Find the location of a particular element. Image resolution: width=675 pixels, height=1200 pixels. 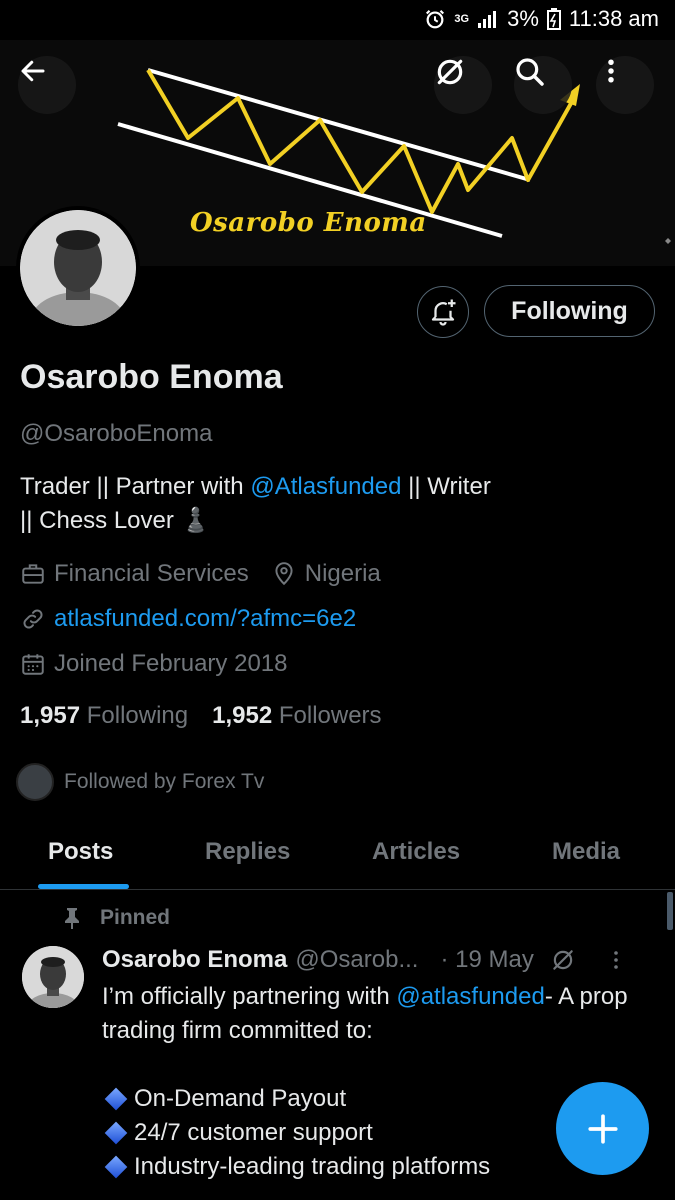

post-header: Osarobo Enoma @Osarob... · 19 May is located at coordinates (382, 960).